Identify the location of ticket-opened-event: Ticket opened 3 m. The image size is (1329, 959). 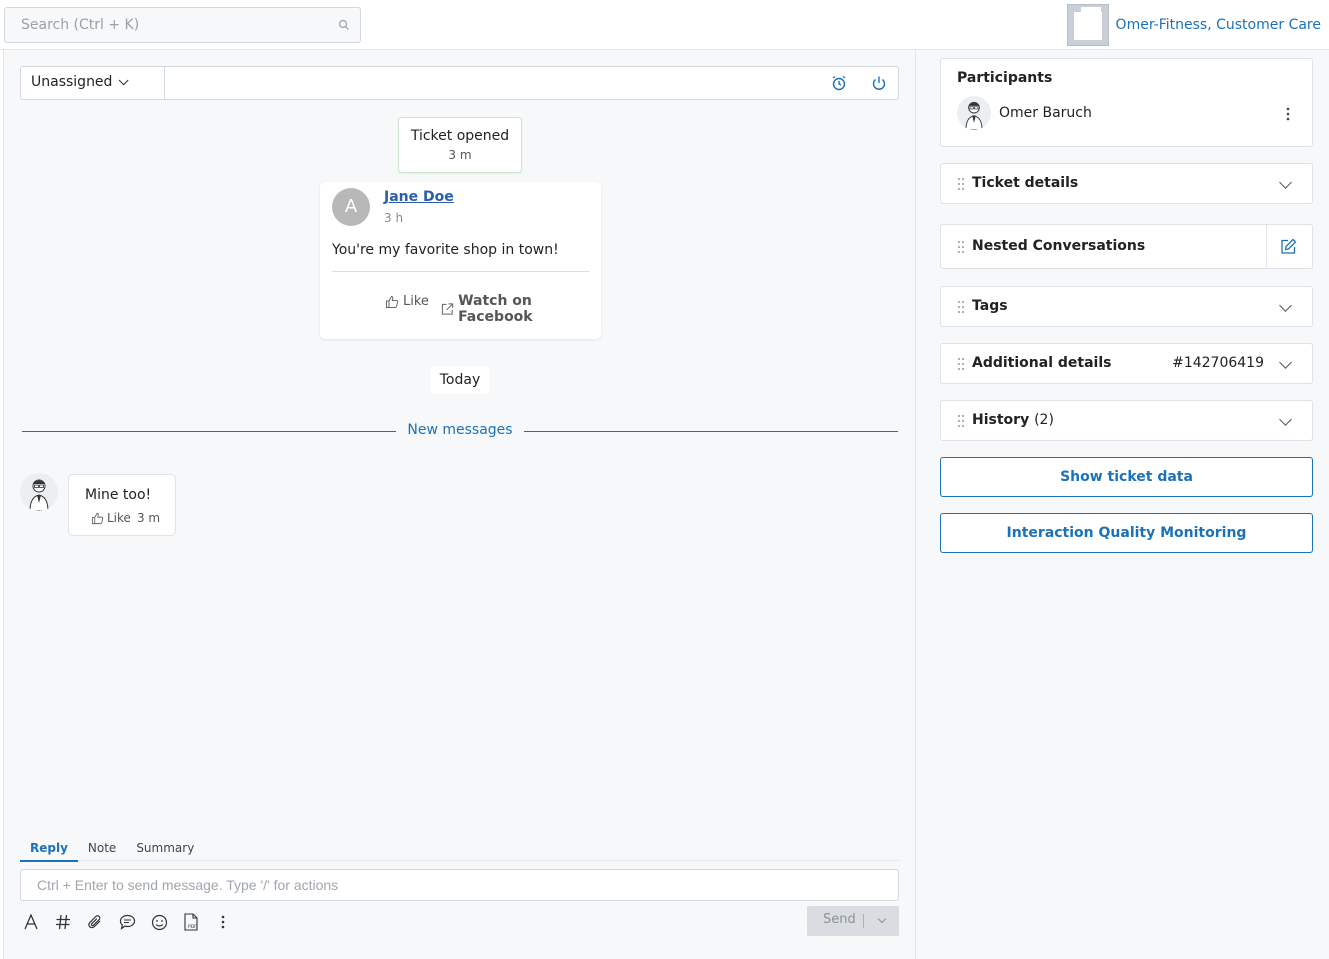
(460, 145).